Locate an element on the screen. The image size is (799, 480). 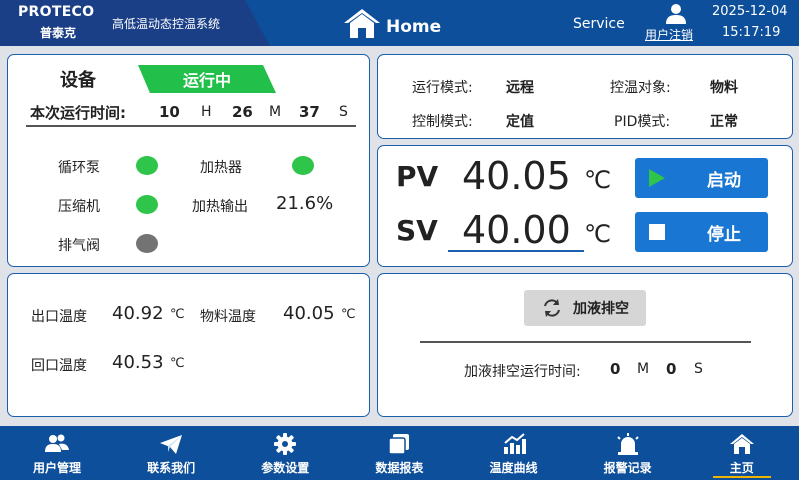
run-mode-label: 运行模式: is located at coordinates (442, 88).